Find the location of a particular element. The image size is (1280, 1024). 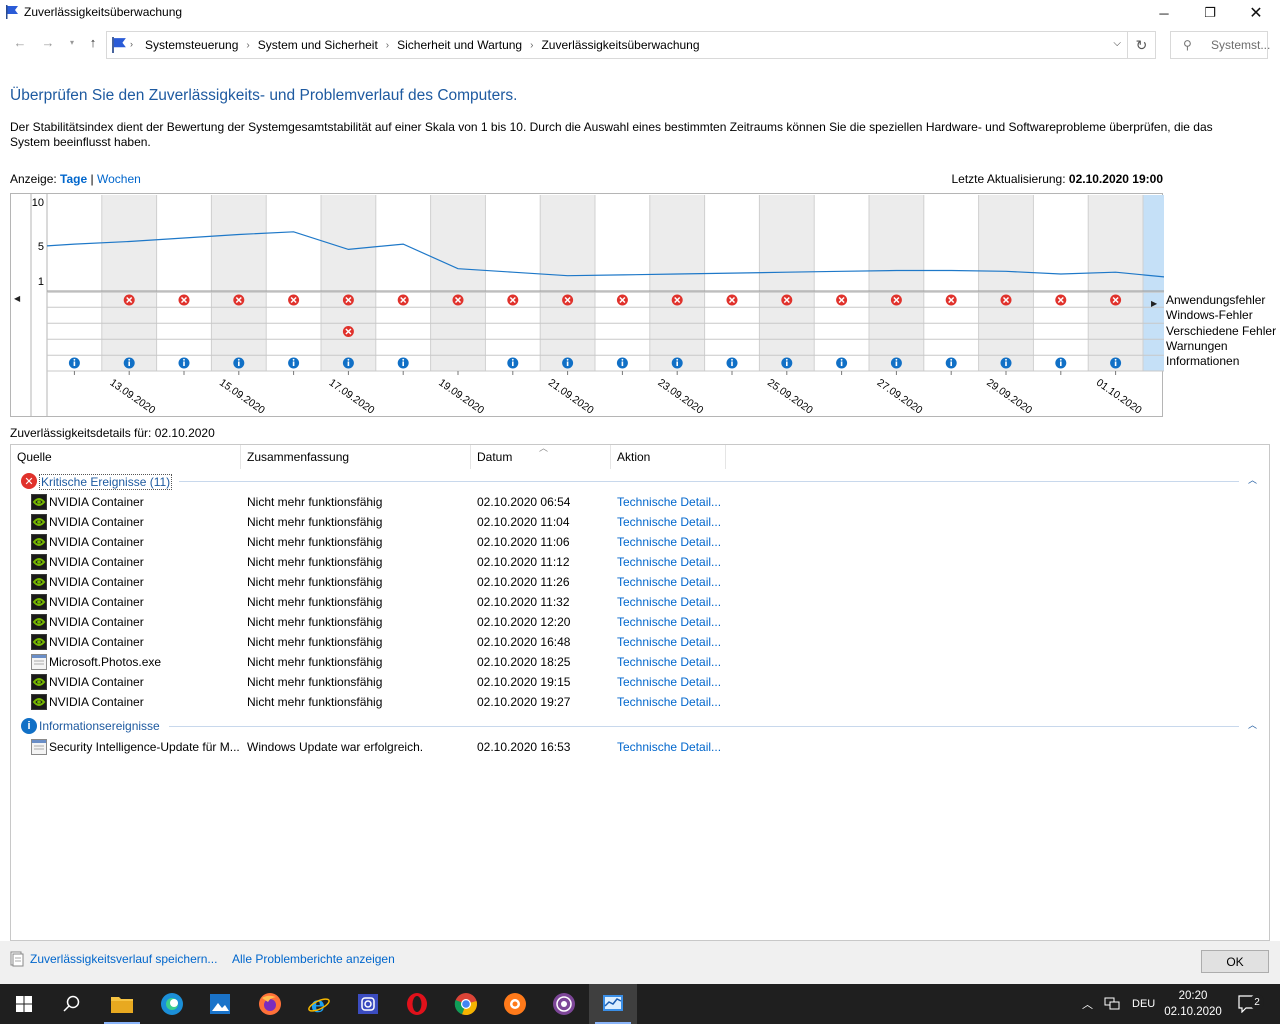

view-days-link: Tage is located at coordinates (73, 179).